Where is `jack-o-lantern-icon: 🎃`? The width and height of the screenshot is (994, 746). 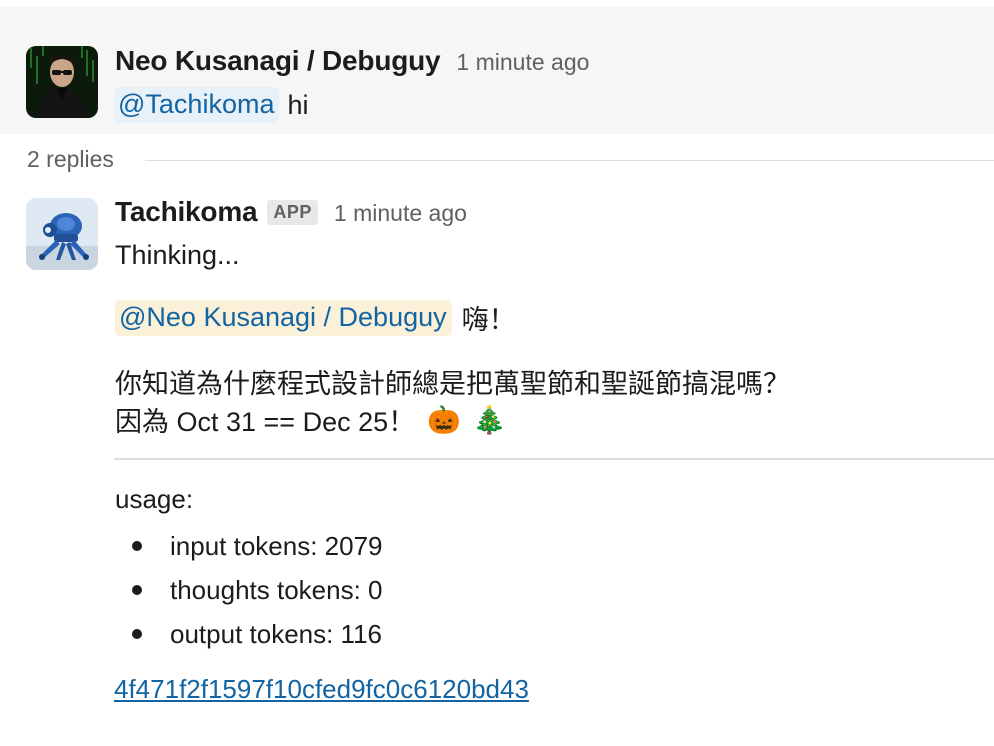
jack-o-lantern-icon: 🎃 is located at coordinates (444, 420).